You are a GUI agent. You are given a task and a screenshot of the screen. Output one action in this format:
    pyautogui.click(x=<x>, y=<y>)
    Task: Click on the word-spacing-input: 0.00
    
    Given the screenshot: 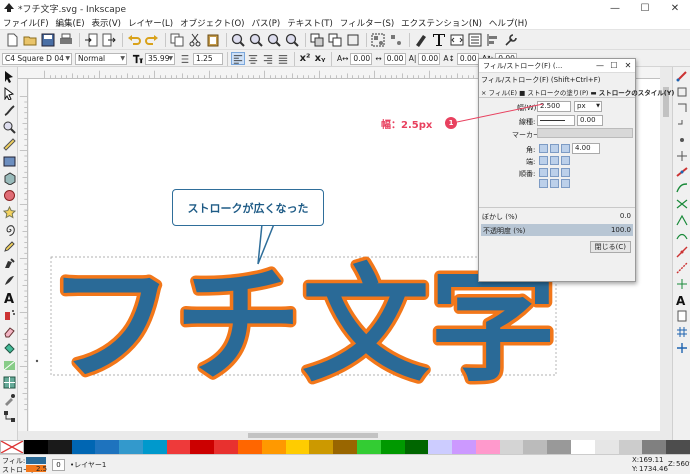 What is the action you would take?
    pyautogui.click(x=394, y=58)
    